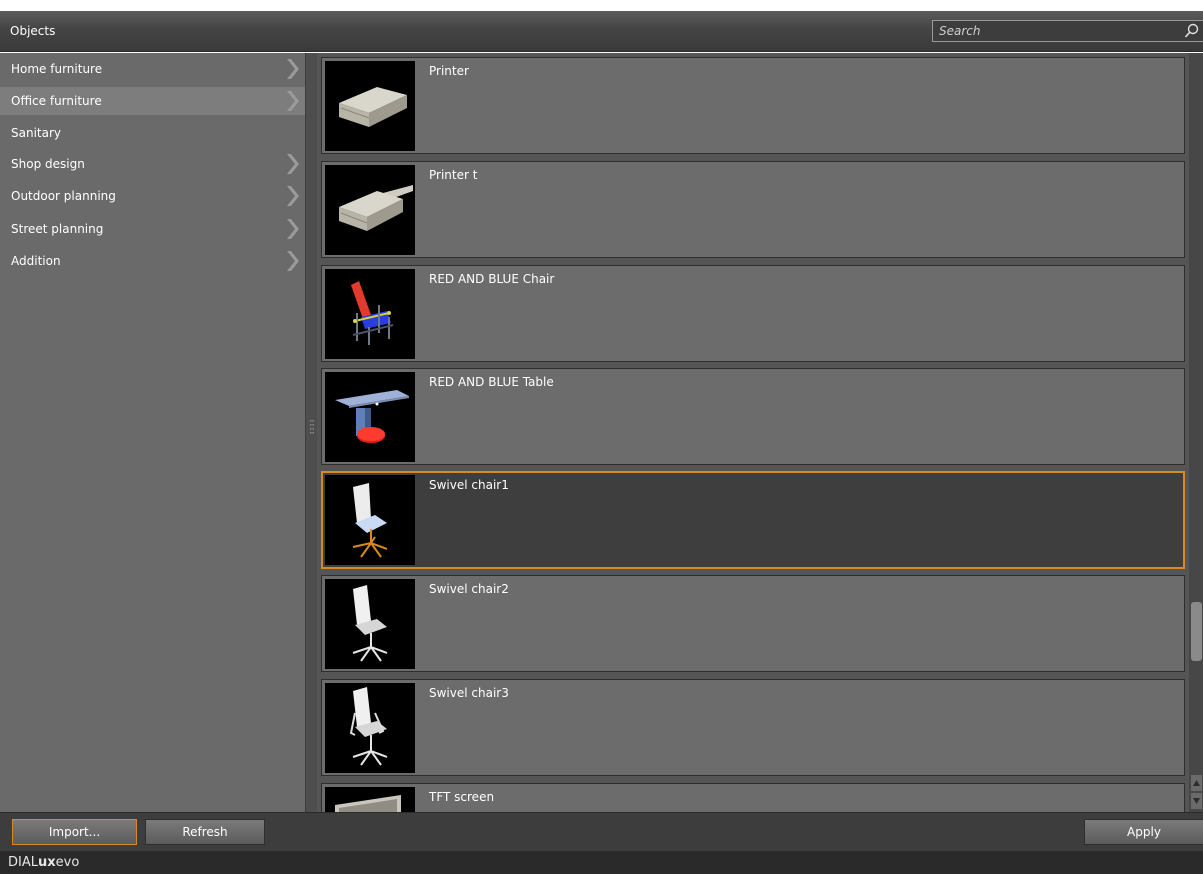 The height and width of the screenshot is (874, 1203). What do you see at coordinates (152, 196) in the screenshot?
I see `sidebar-item-outdoor-planning: Outdoor planning` at bounding box center [152, 196].